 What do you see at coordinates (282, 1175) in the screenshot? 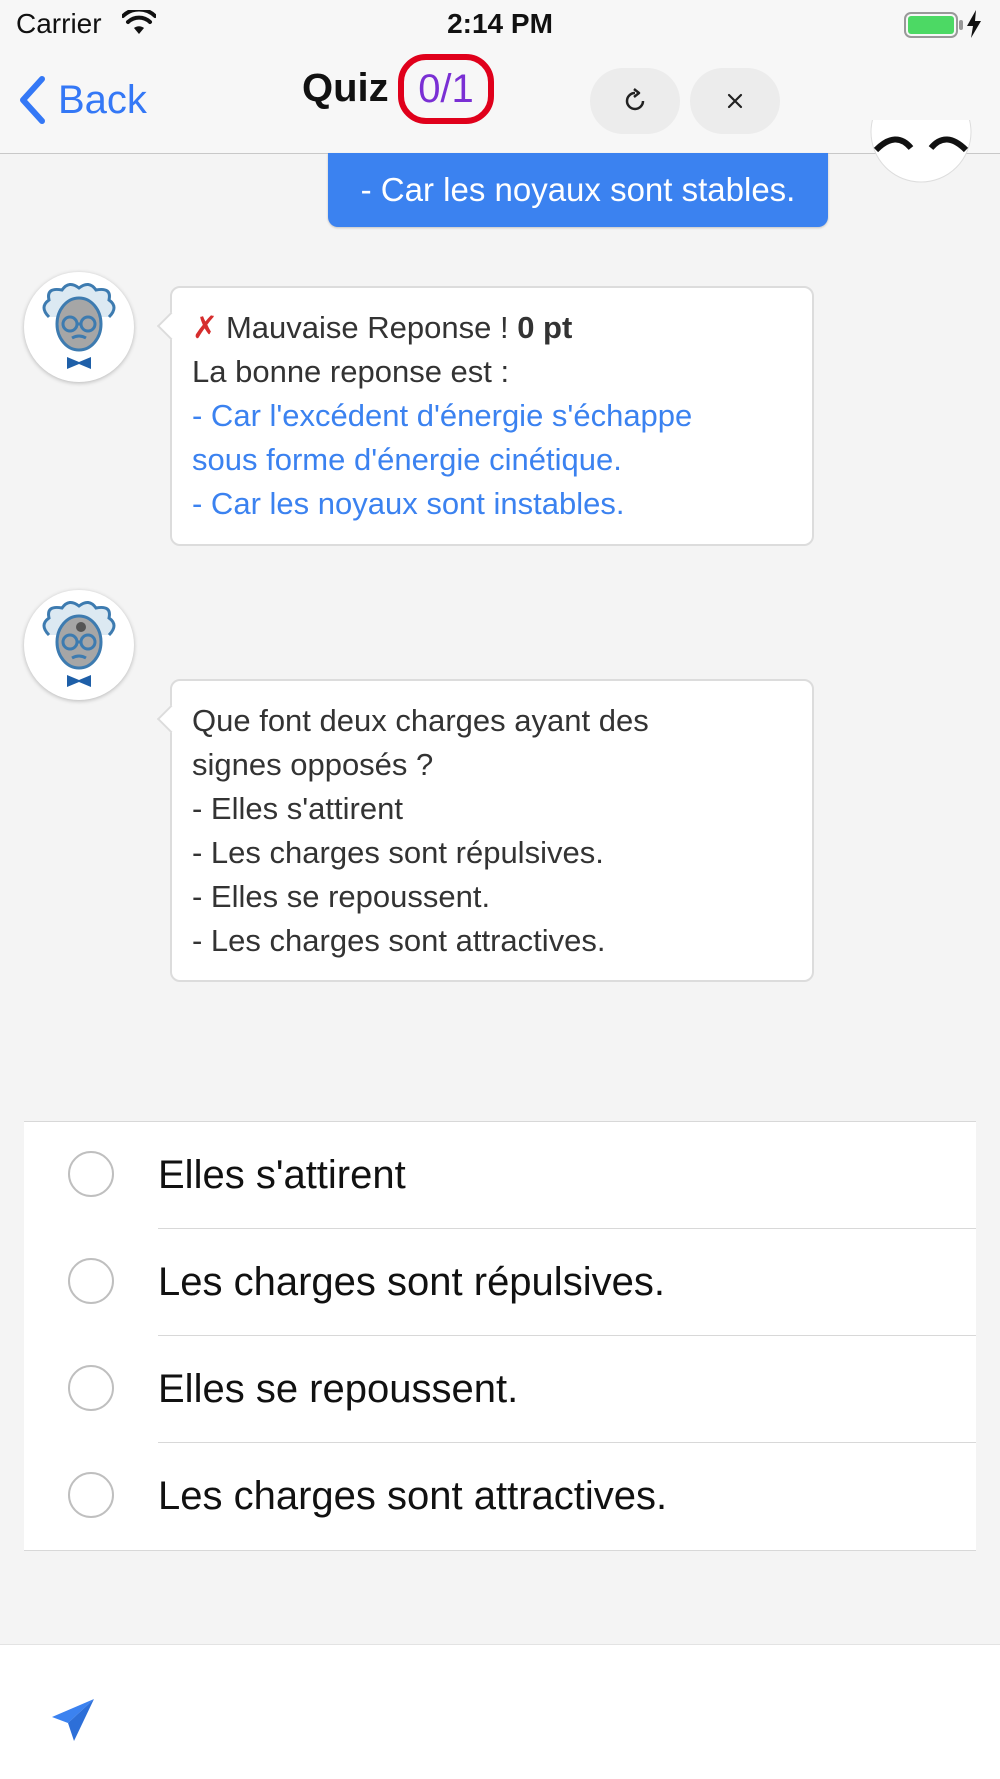
I see `answer-option-label: Elles s'attirent` at bounding box center [282, 1175].